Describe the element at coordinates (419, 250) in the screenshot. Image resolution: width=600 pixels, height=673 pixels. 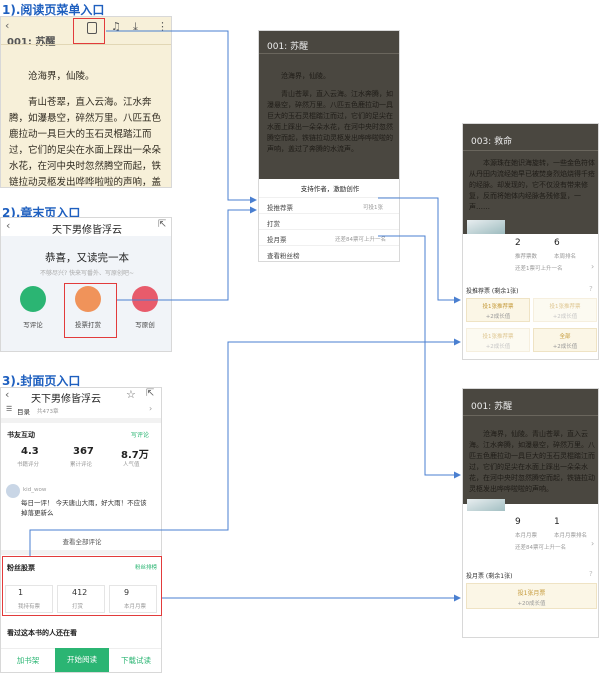
I see `arrow-recommend-row` at that location.